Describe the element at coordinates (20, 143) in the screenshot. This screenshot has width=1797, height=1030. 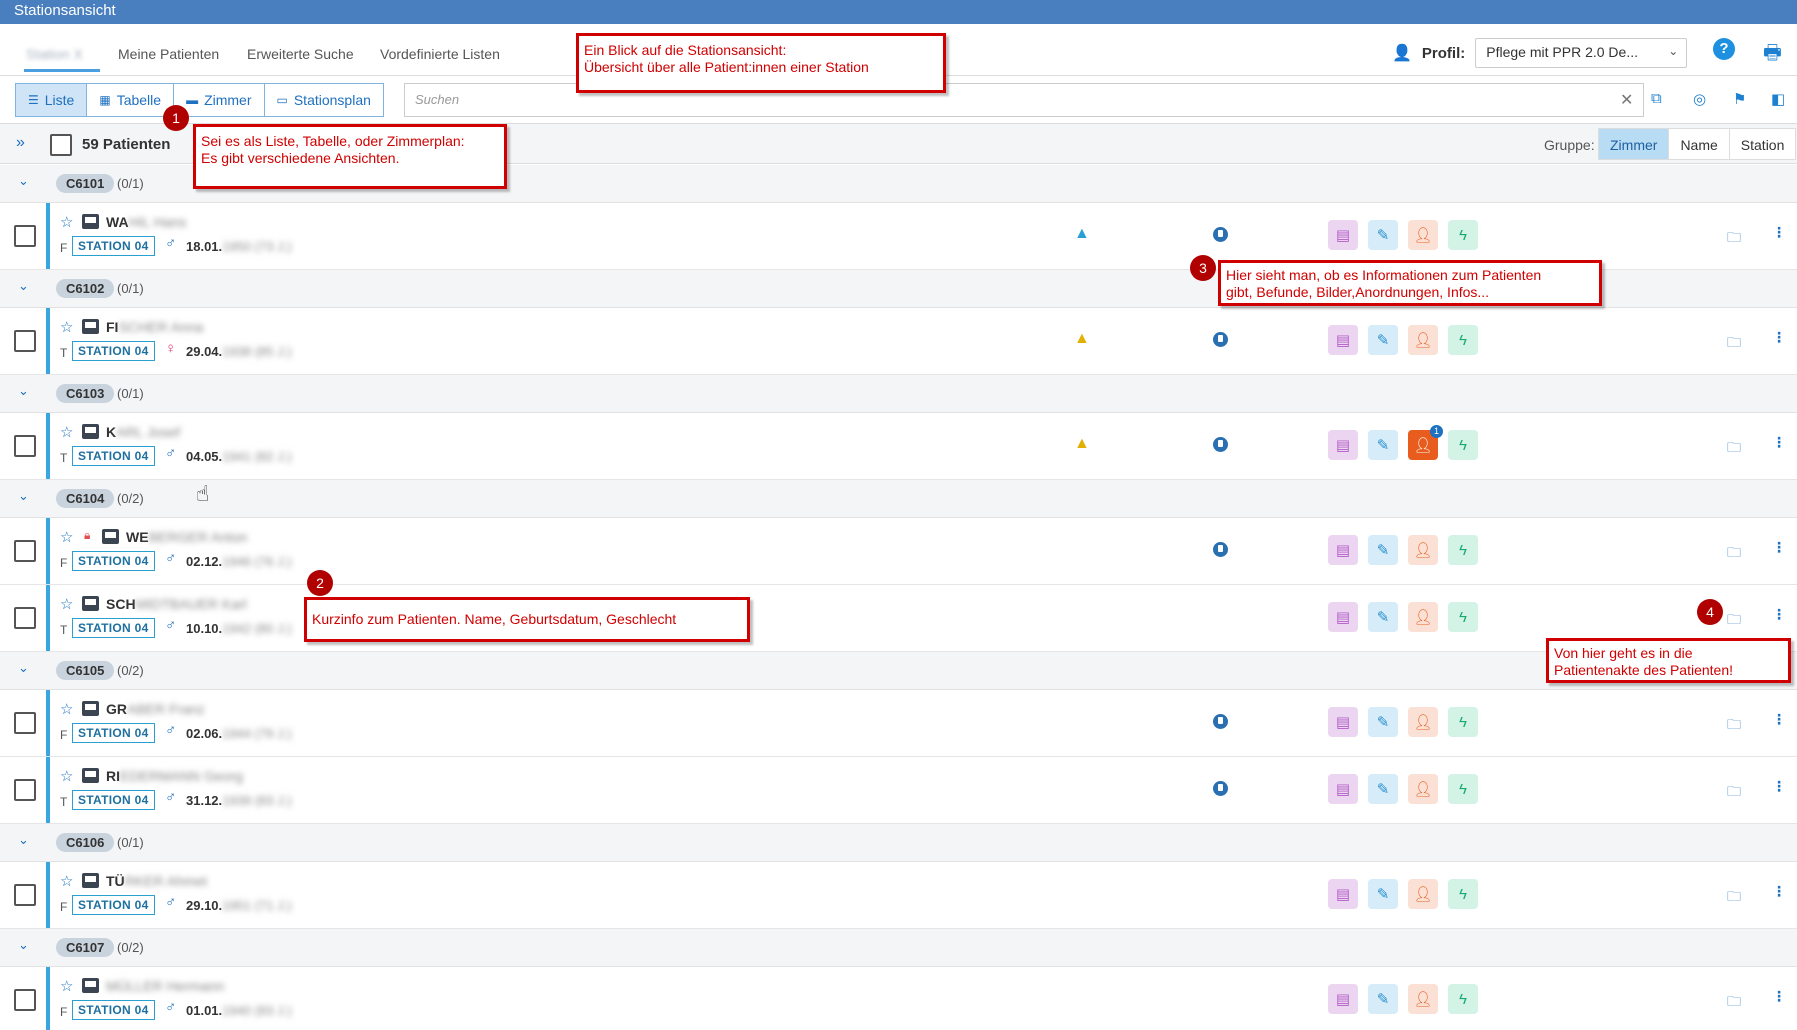
I see `collapse-all-icon: »` at that location.